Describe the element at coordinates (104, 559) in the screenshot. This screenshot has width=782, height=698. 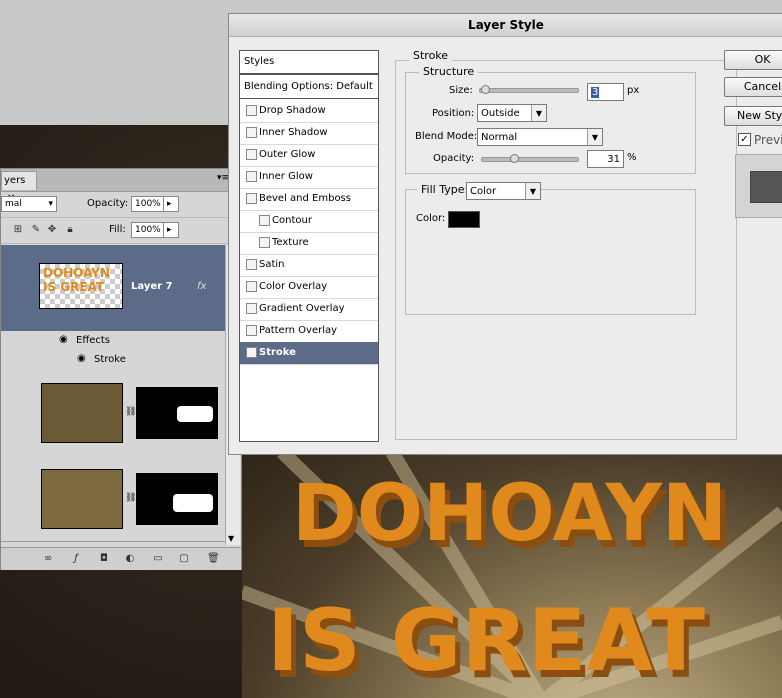
I see `add-mask-icon: ◘` at that location.